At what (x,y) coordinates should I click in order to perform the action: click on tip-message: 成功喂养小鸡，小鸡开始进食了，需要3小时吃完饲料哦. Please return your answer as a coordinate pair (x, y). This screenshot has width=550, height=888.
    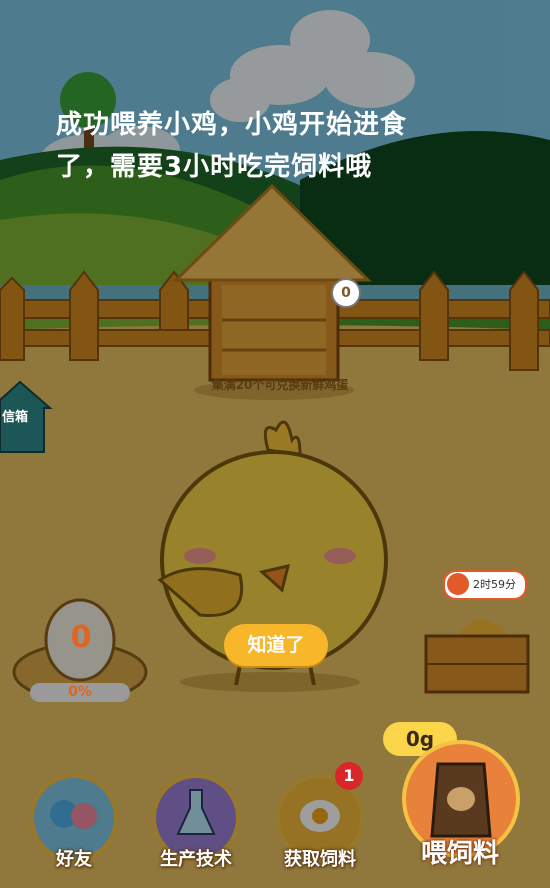
    Looking at the image, I should click on (232, 146).